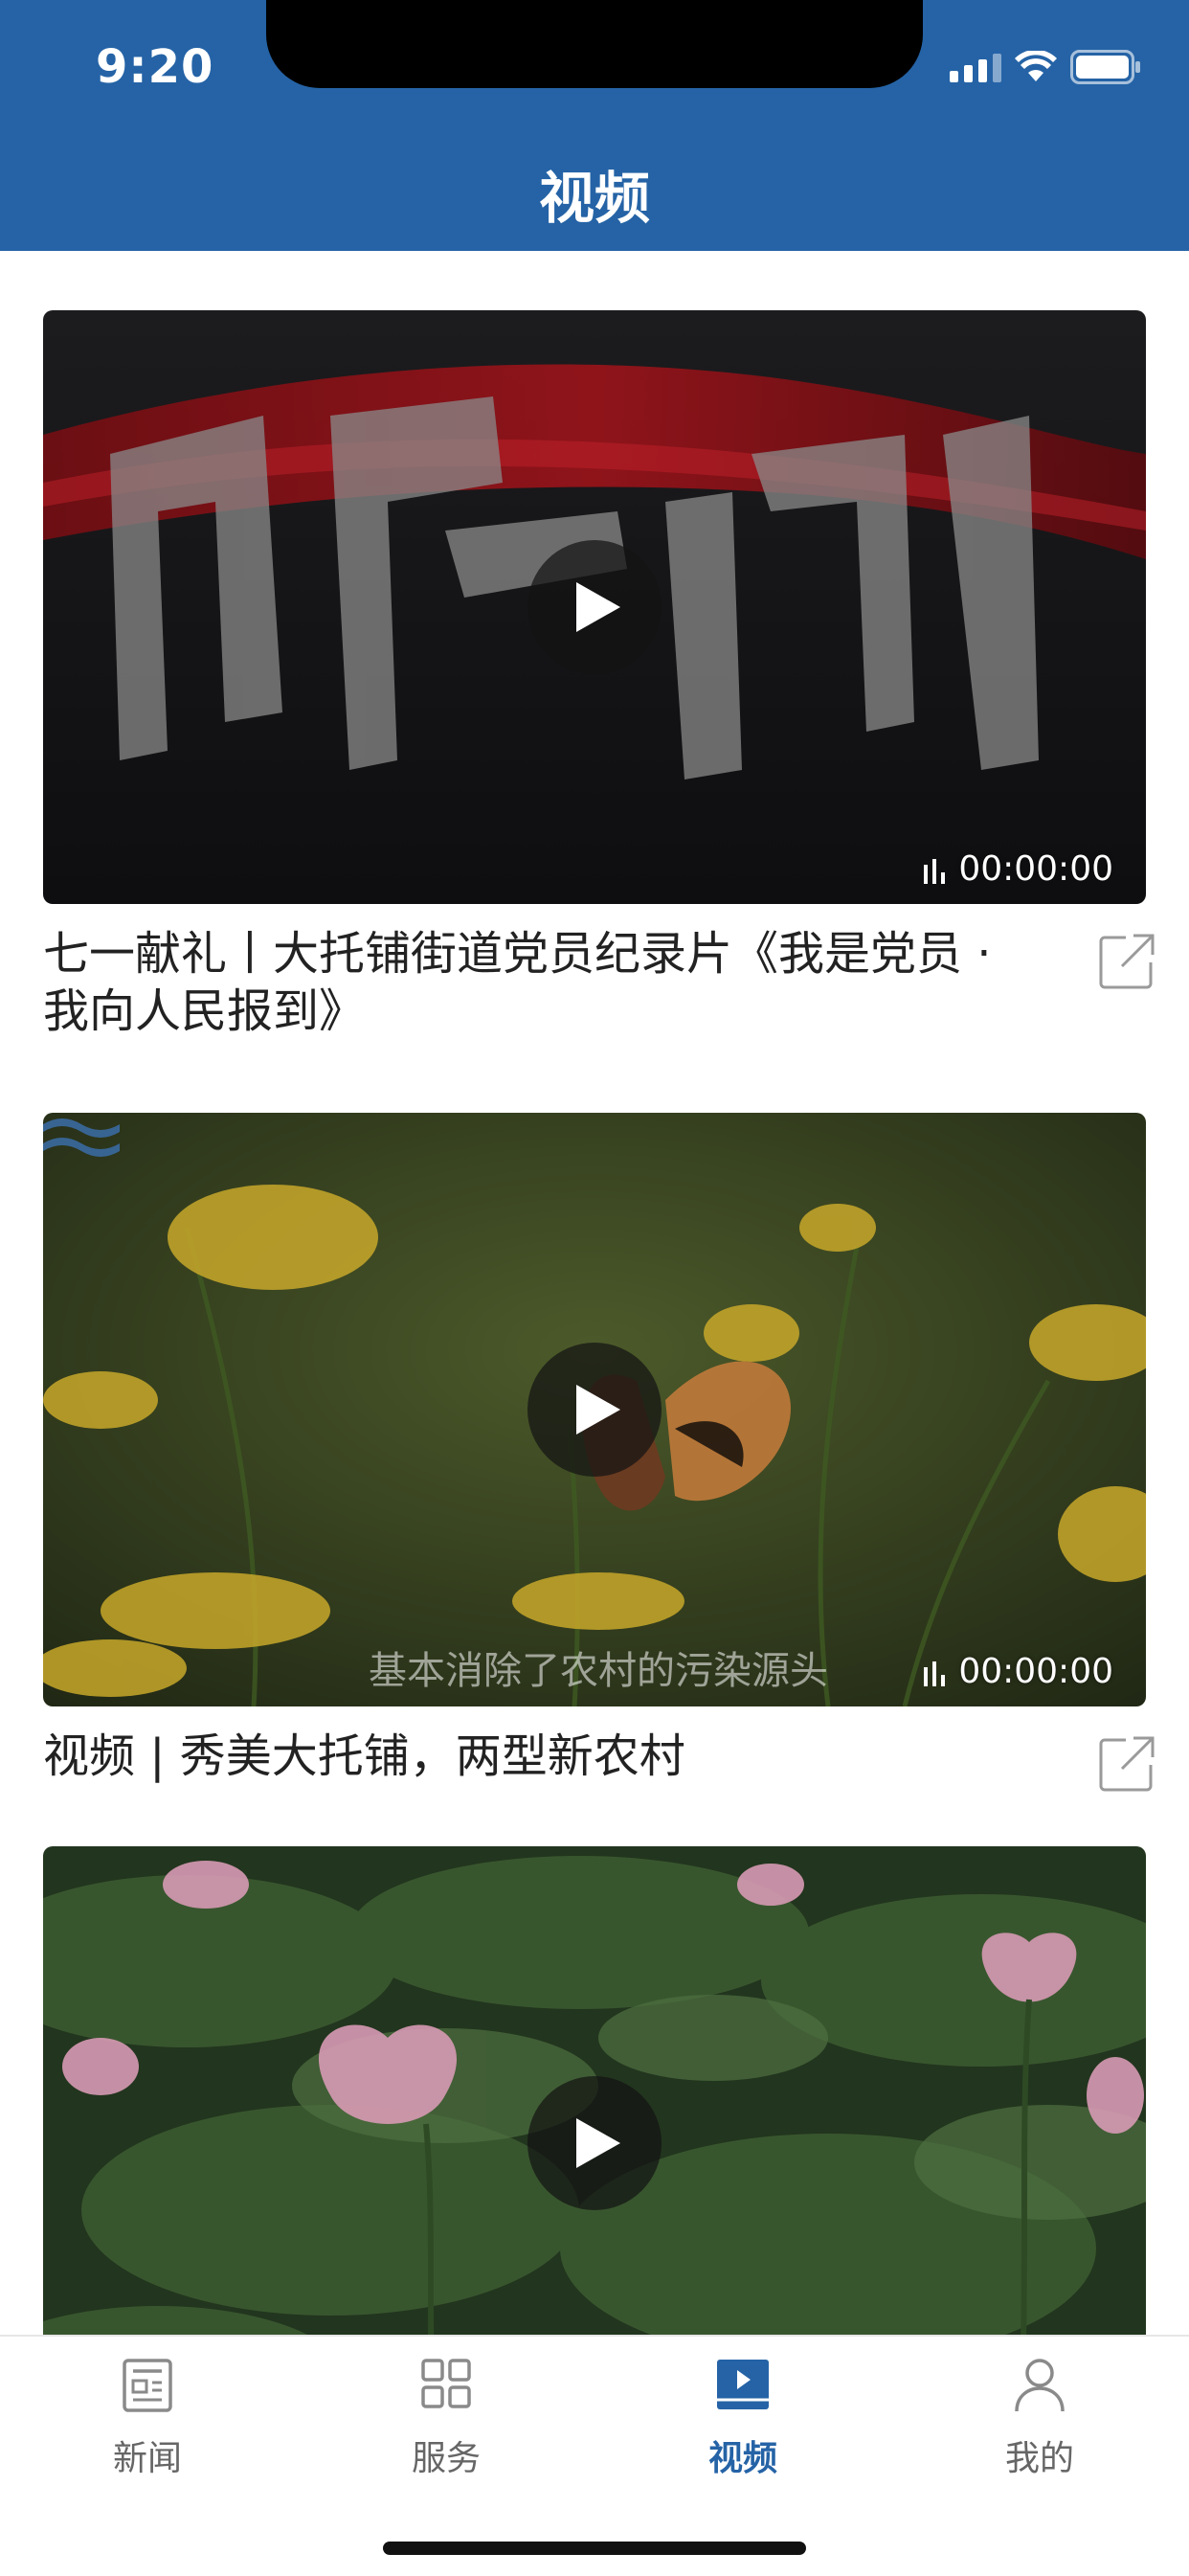  I want to click on news-icon, so click(147, 2388).